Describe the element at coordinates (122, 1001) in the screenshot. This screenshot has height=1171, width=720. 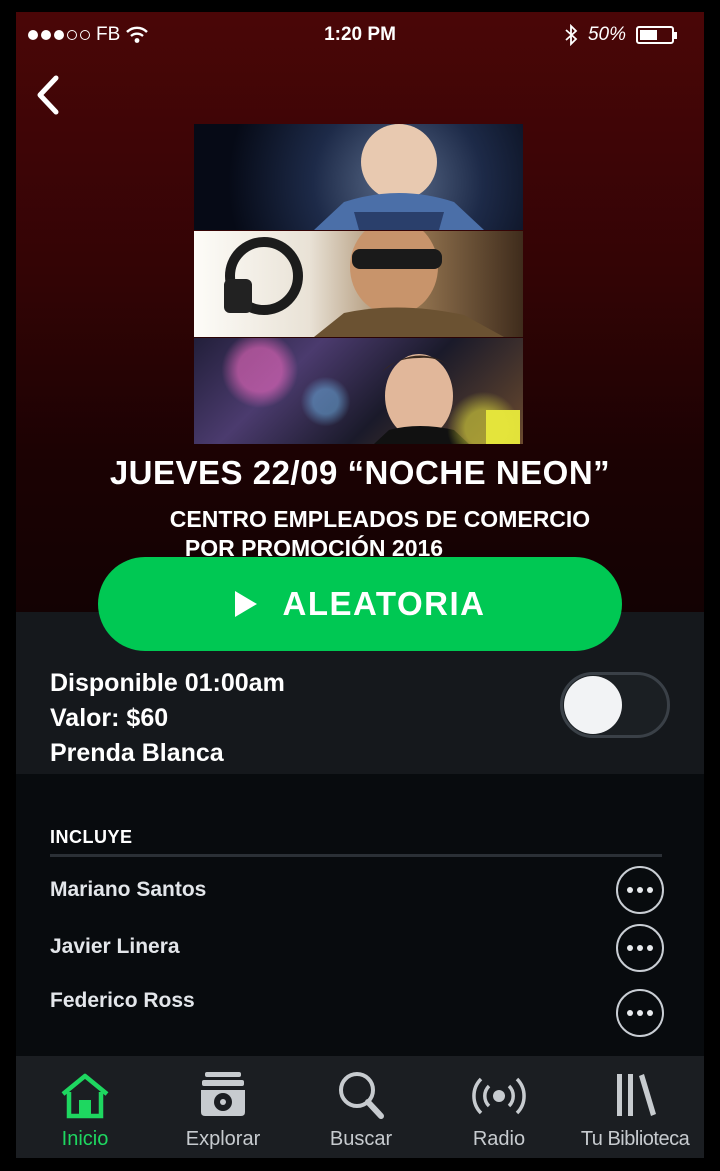
I see `list-item-artist: Federico Ross` at that location.